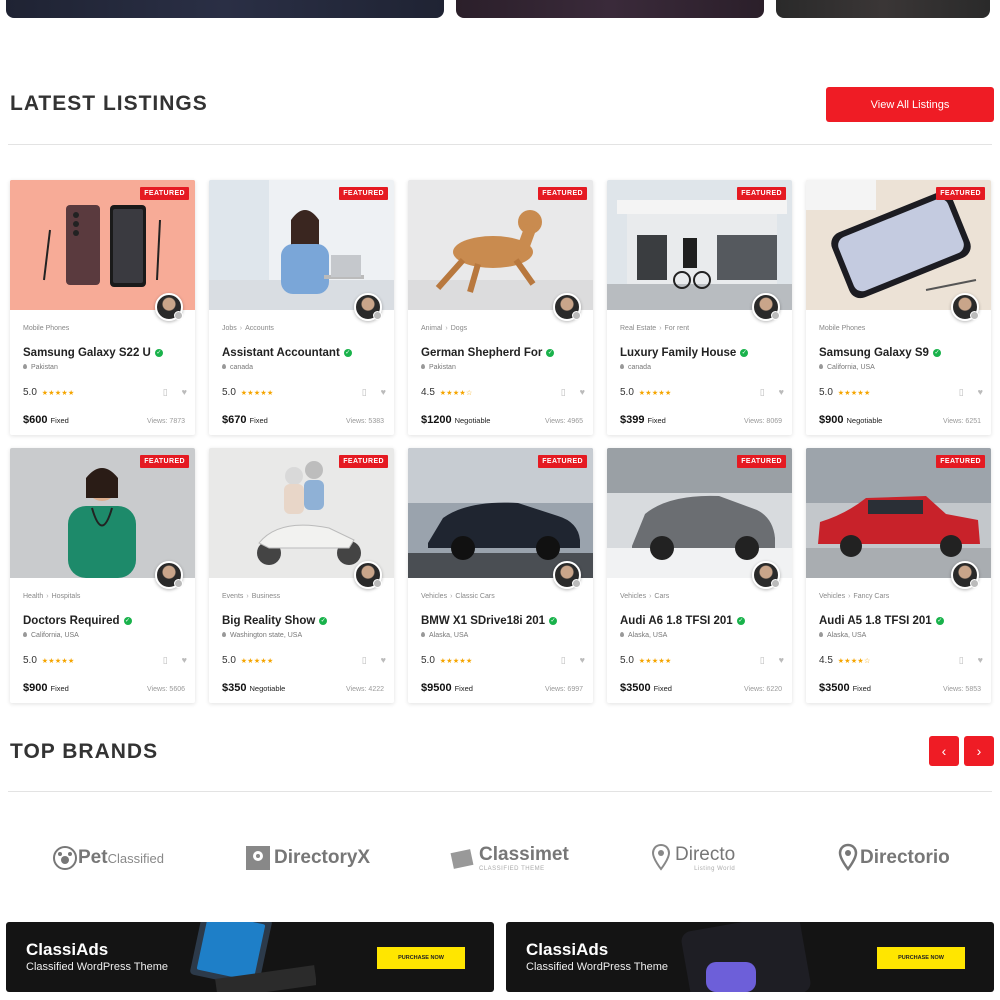  Describe the element at coordinates (232, 596) in the screenshot. I see `breadcrumb-item: Events` at that location.